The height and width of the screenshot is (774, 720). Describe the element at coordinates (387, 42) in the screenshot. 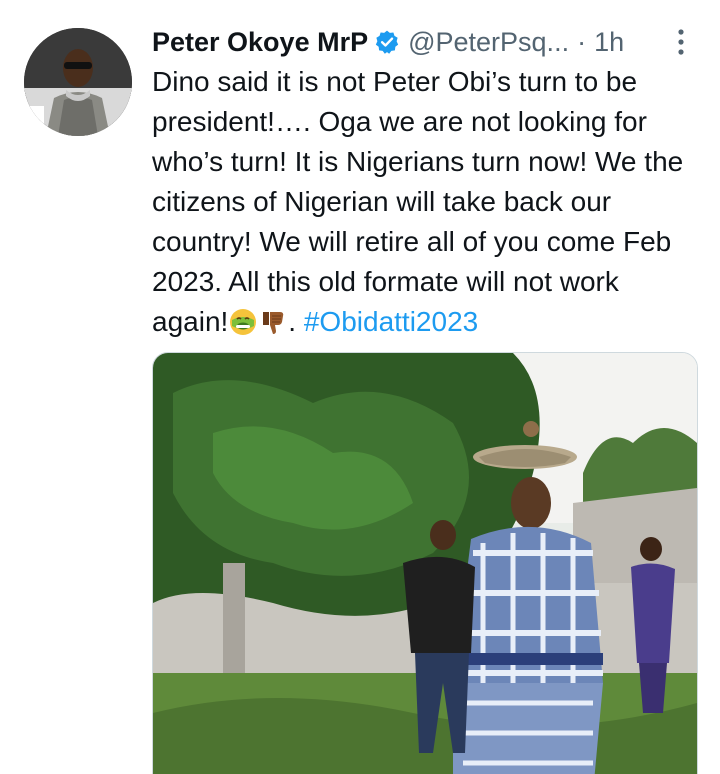

I see `verified-badge-icon` at that location.